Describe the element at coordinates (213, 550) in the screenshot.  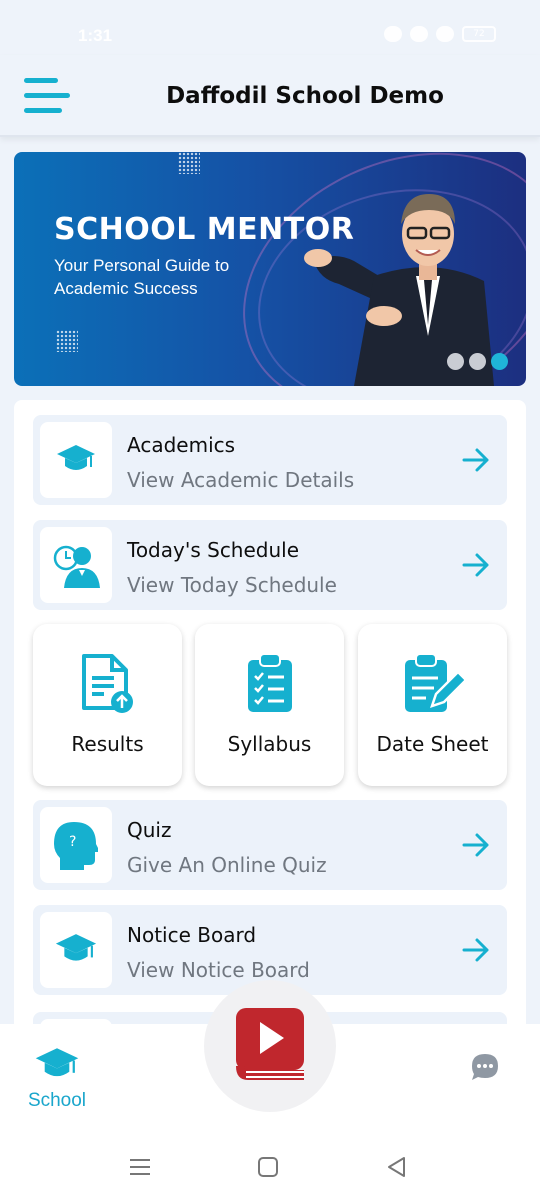
I see `row-title: Today's Schedule` at that location.